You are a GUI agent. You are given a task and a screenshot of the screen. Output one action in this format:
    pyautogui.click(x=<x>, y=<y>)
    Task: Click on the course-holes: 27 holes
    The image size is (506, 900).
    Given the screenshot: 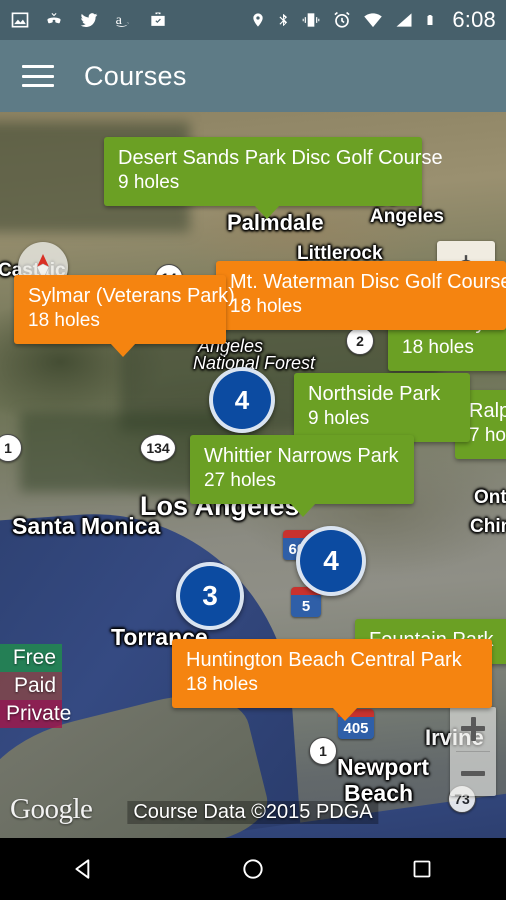 What is the action you would take?
    pyautogui.click(x=240, y=480)
    